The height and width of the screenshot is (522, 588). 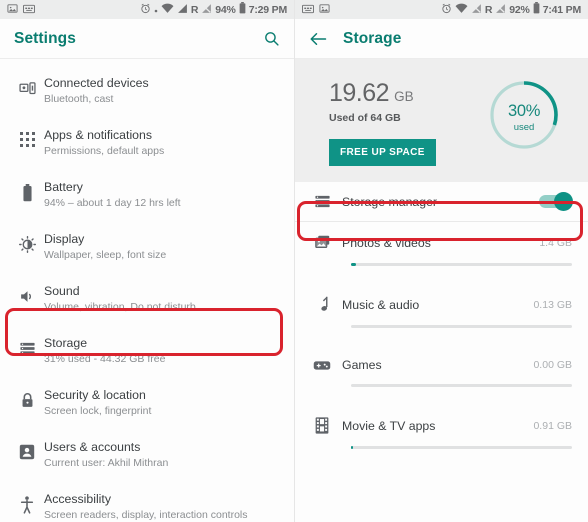 What do you see at coordinates (386, 242) in the screenshot?
I see `category-name: Photos & videos` at bounding box center [386, 242].